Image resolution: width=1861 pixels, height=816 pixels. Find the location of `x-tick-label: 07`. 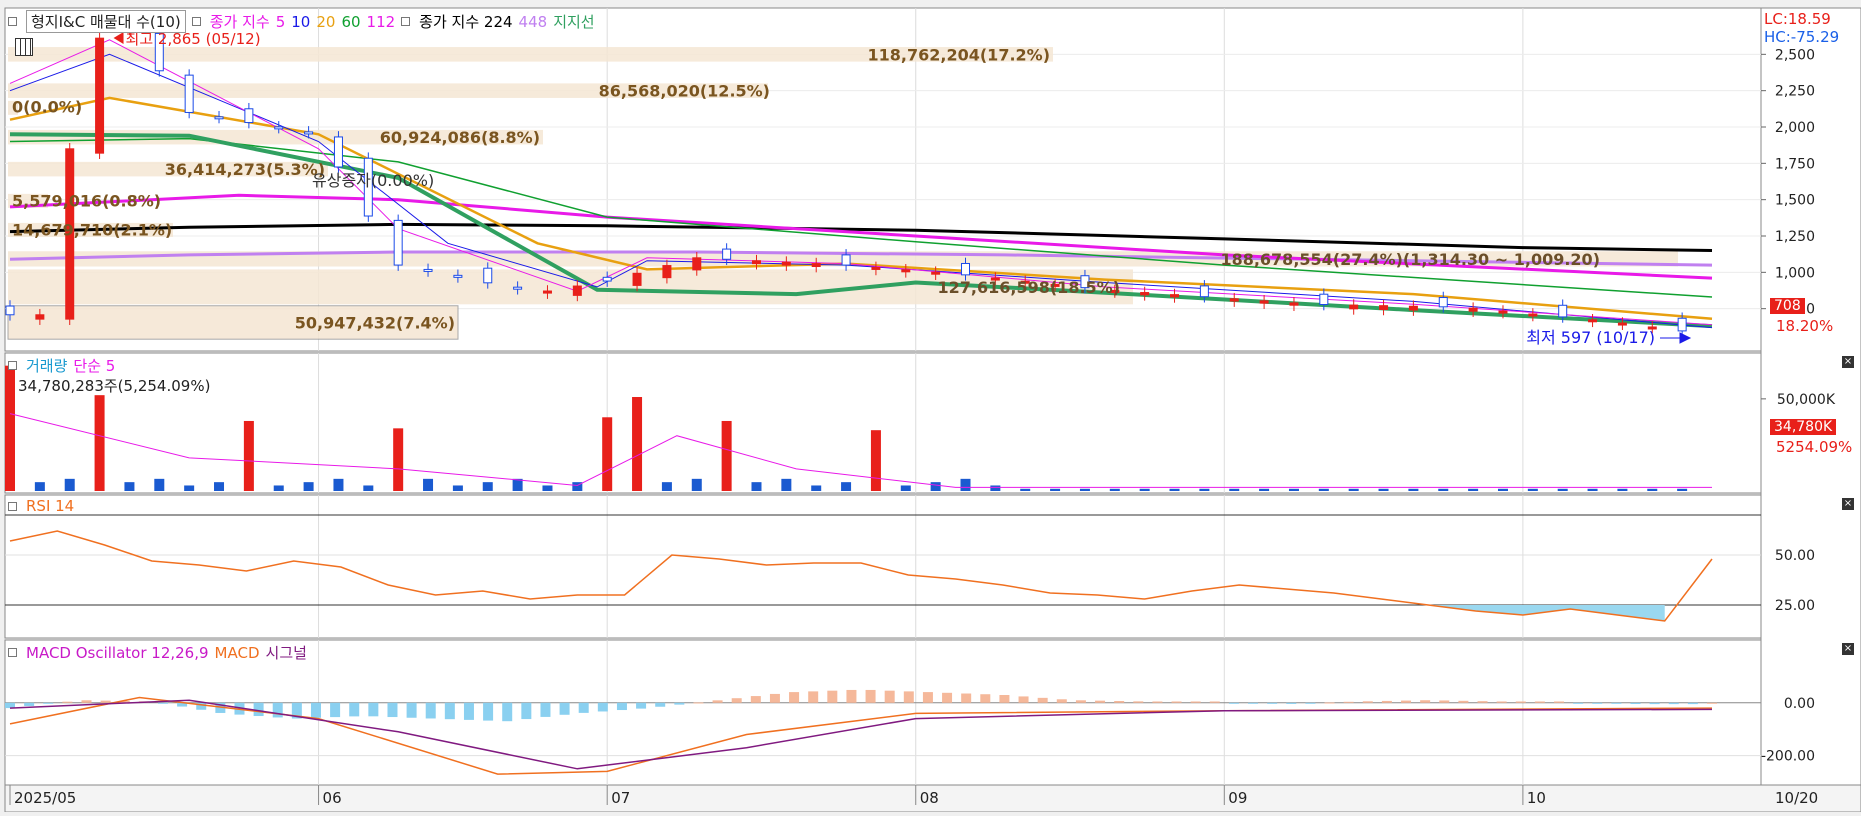

x-tick-label: 07 is located at coordinates (620, 798).